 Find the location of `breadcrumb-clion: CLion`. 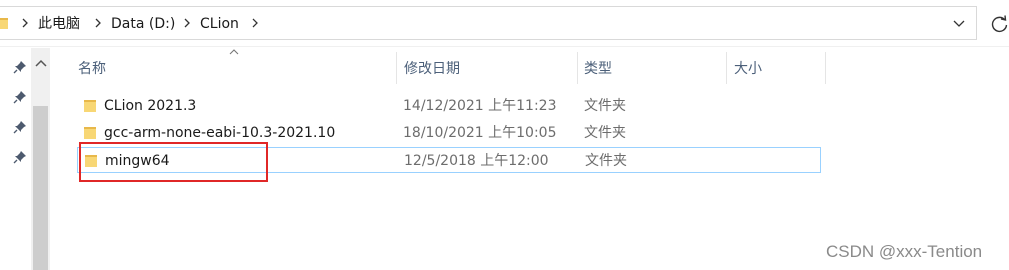

breadcrumb-clion: CLion is located at coordinates (219, 24).